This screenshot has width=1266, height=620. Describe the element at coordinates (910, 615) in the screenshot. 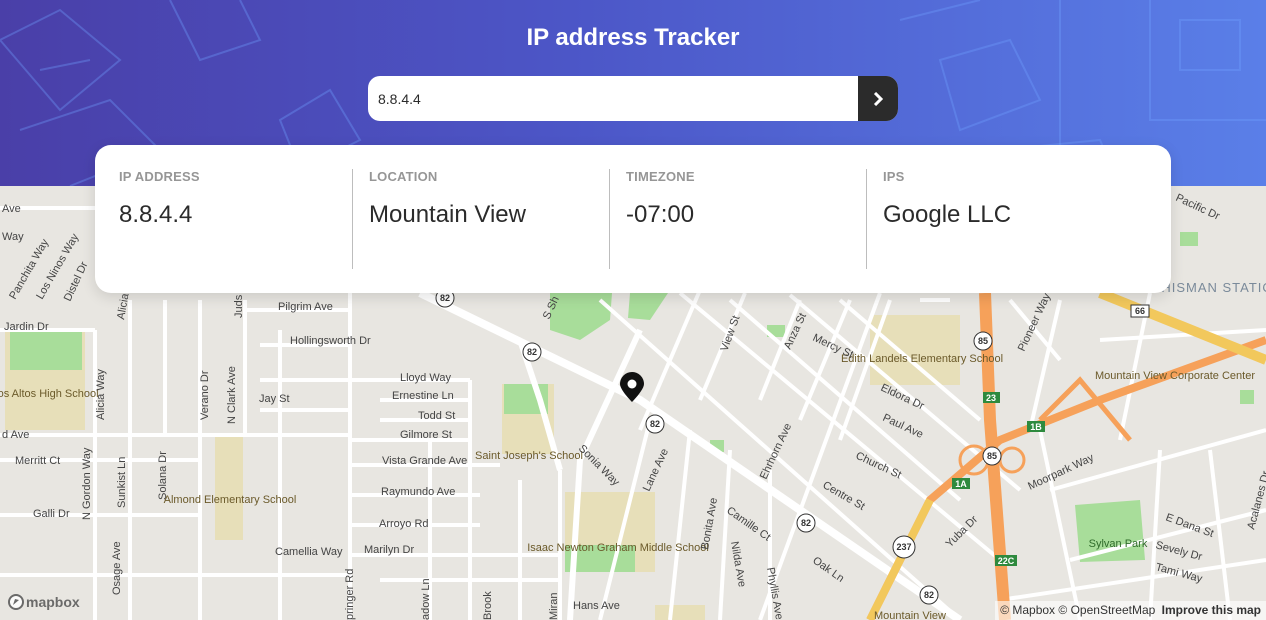

I see `place-mountain-view: Mountain View` at that location.